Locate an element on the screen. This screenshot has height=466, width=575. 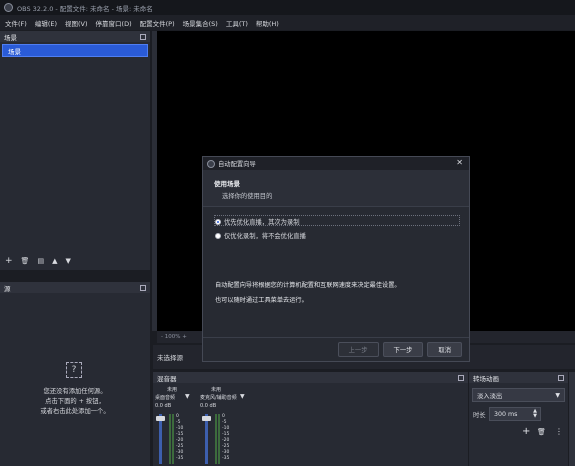
scenes-dock-title: 场景 is located at coordinates (10, 37).